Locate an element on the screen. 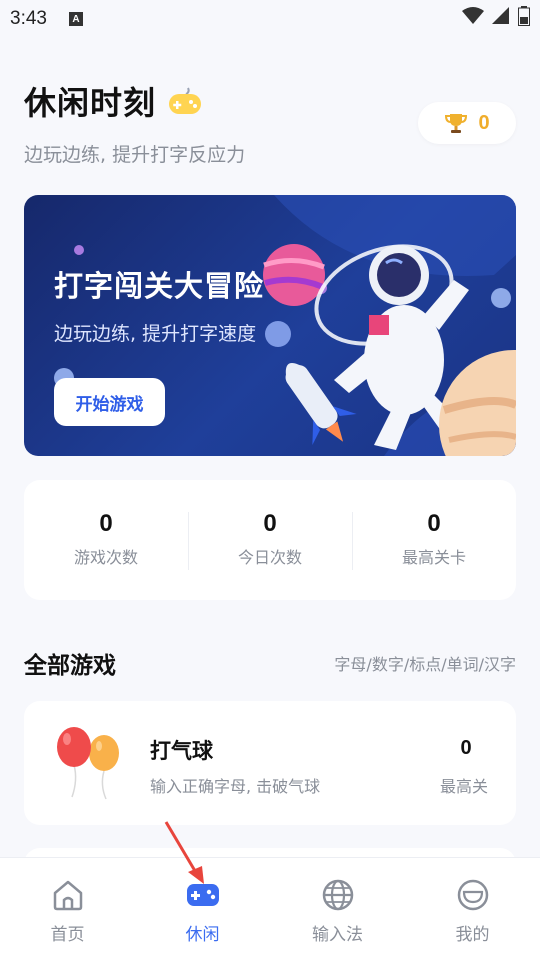 Image resolution: width=540 pixels, height=960 pixels. tab-label: 休闲 is located at coordinates (202, 935).